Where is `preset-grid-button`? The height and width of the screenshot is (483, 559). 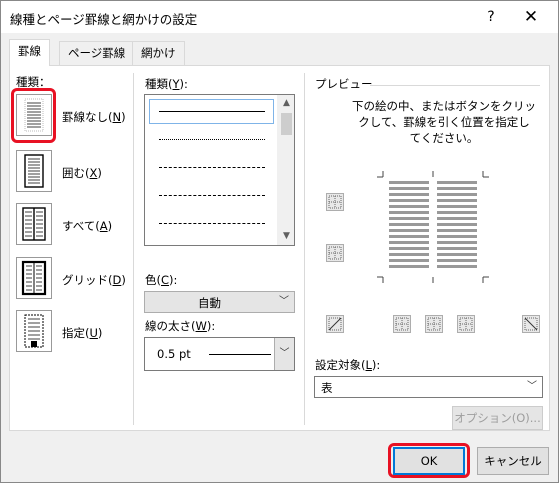 preset-grid-button is located at coordinates (34, 278).